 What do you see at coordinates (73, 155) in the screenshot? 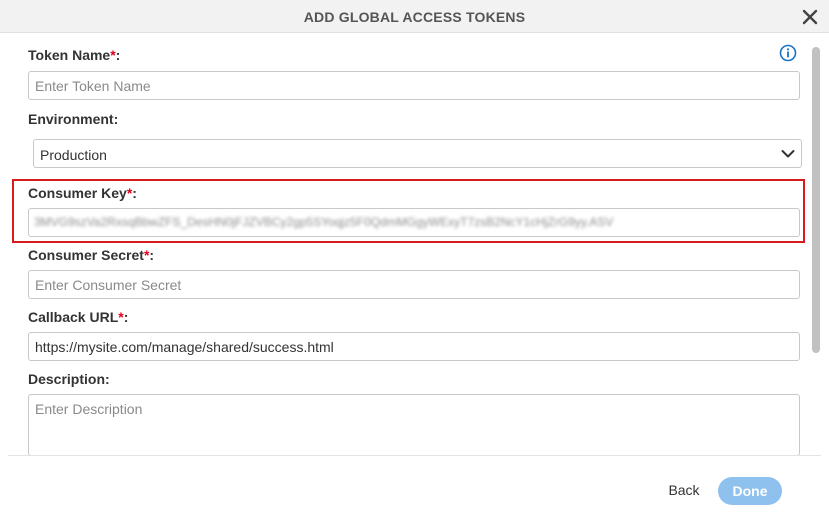
I see `environment-selected-value: Production` at bounding box center [73, 155].